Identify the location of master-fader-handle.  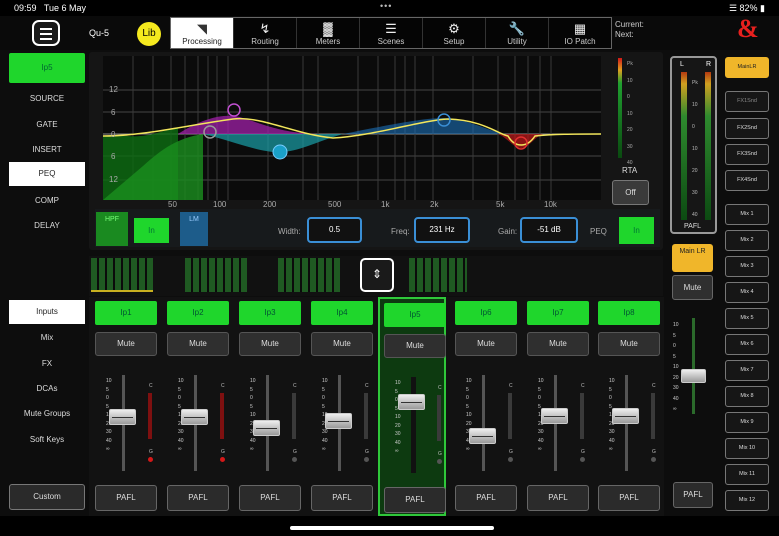
(693, 376).